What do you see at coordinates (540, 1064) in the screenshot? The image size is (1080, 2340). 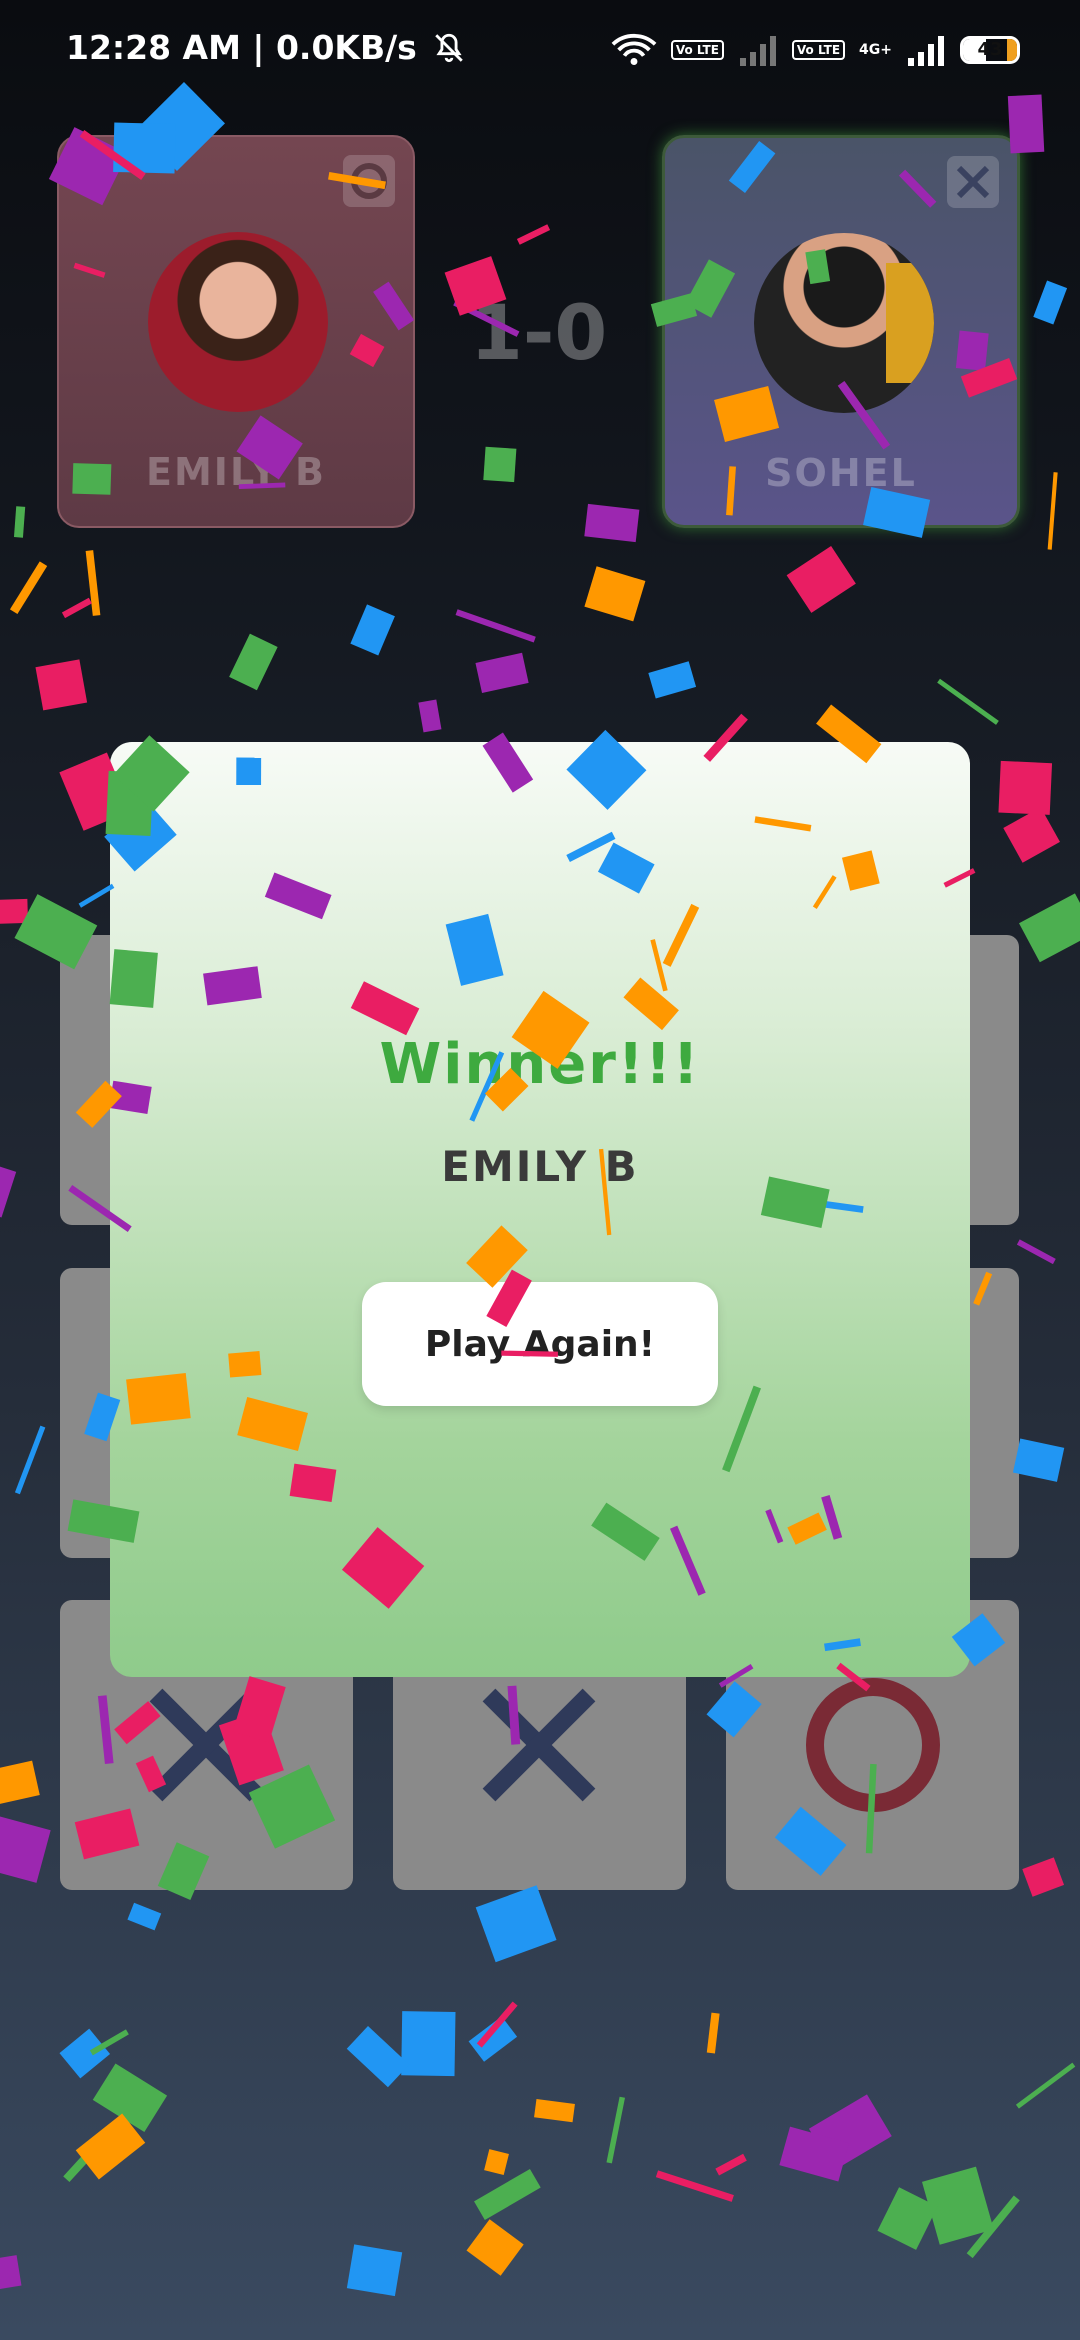 I see `winner-title: Winner!!!` at bounding box center [540, 1064].